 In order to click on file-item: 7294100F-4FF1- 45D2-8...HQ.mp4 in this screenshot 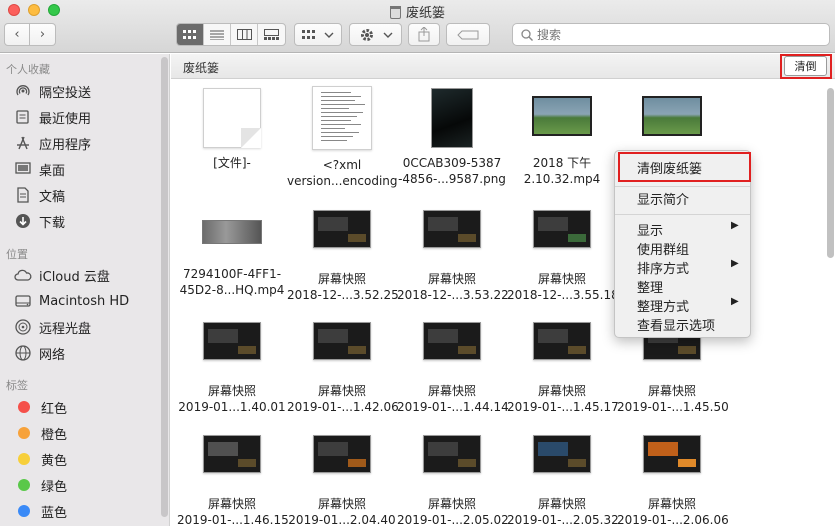, I will do `click(232, 259)`.